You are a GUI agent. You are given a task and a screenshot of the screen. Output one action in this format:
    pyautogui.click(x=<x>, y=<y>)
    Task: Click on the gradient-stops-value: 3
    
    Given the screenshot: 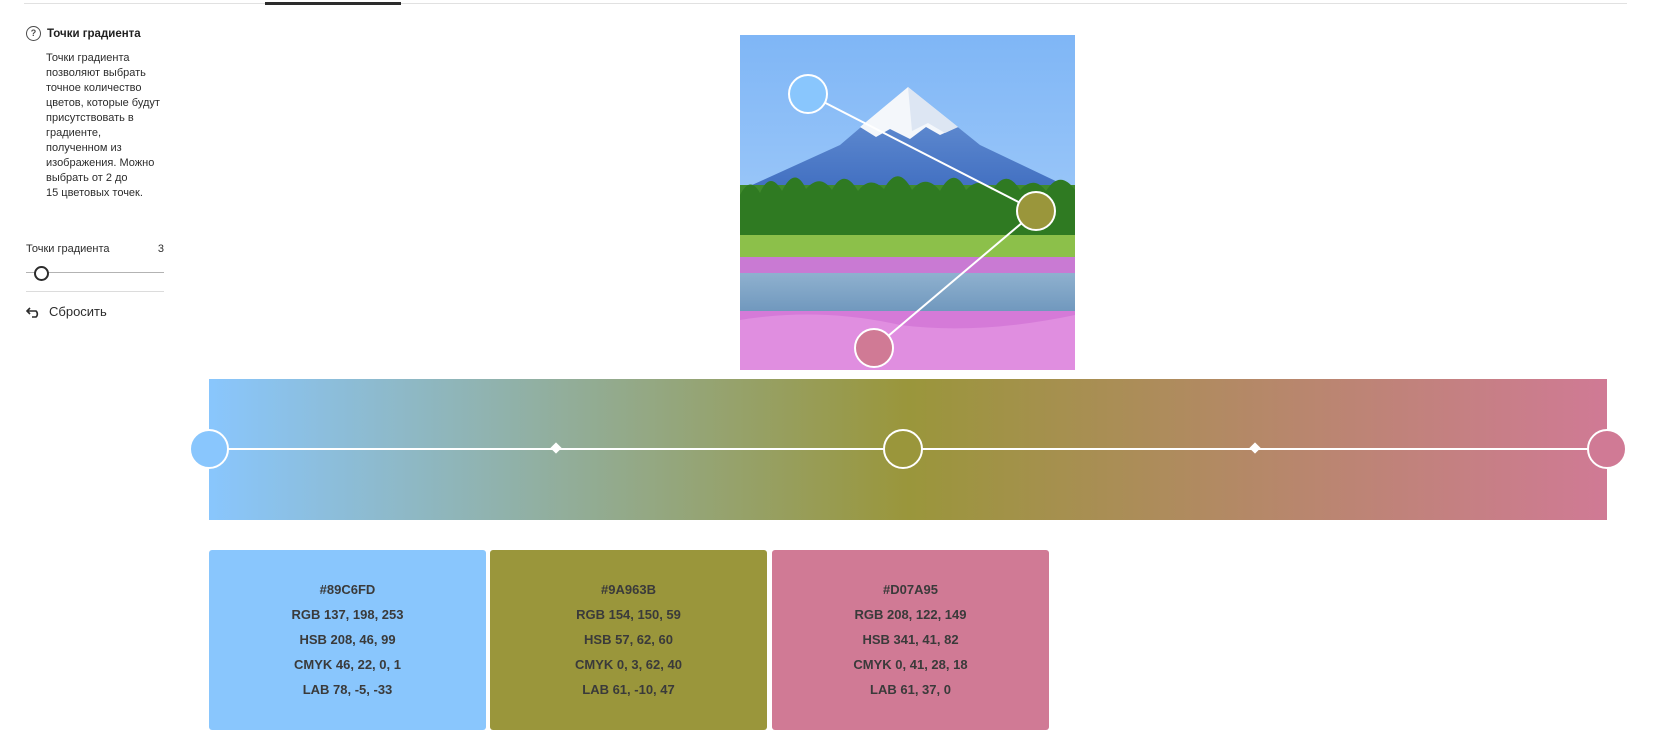 What is the action you would take?
    pyautogui.click(x=160, y=249)
    